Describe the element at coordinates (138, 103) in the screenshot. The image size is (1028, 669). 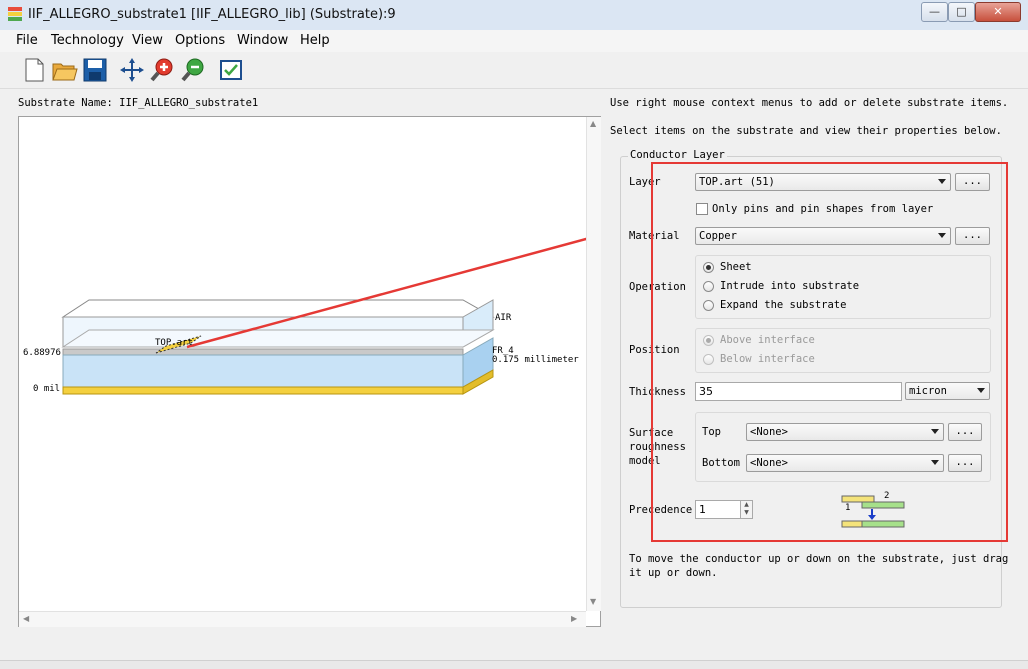
I see `substrate-name: Substrate Name: IIF_ALLEGRO_substrate1` at that location.